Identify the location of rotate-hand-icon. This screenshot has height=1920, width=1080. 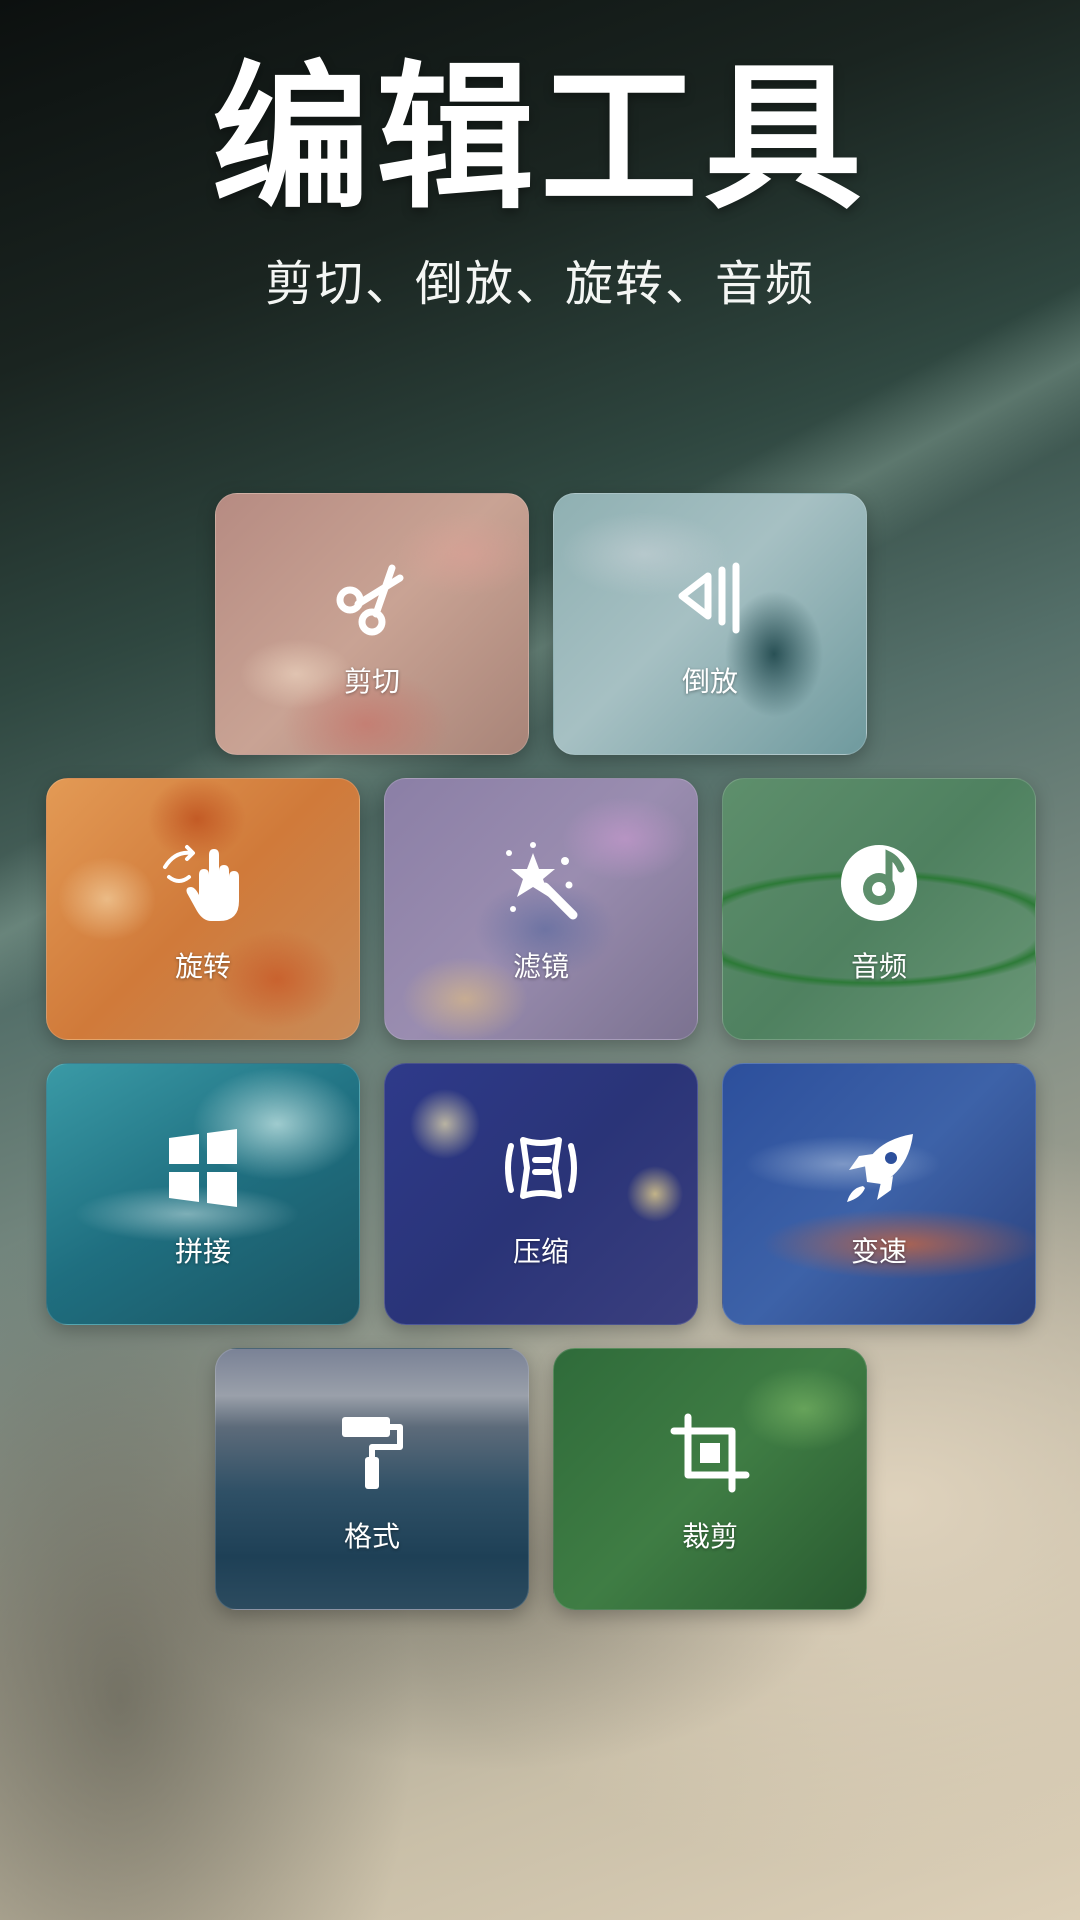
(203, 883).